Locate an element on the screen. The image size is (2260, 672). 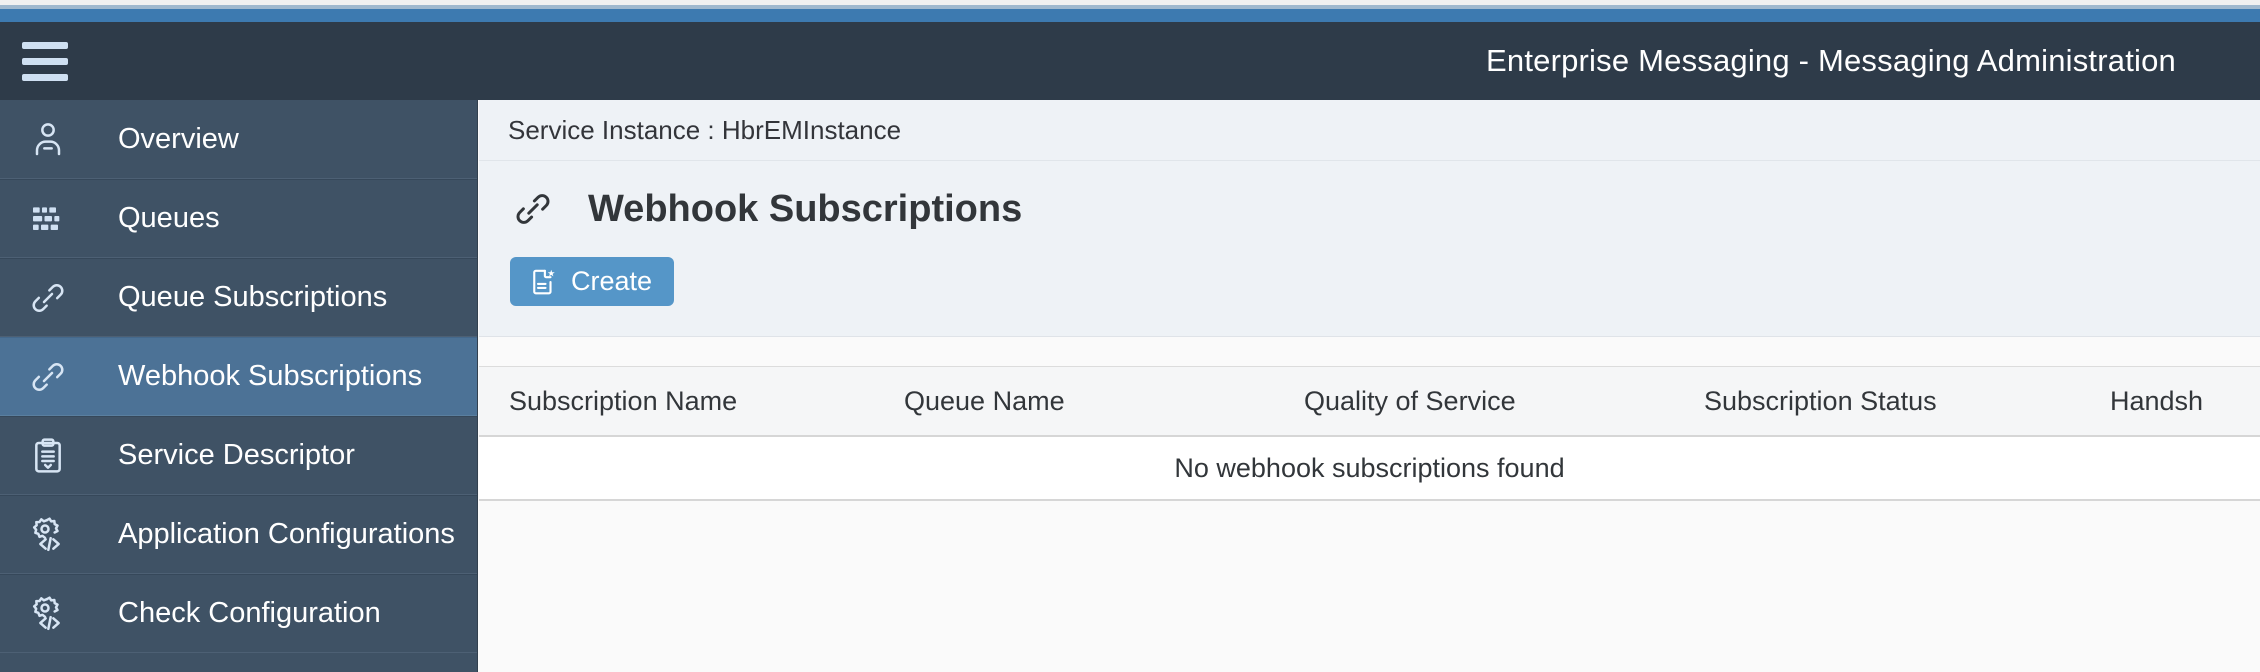
table-column-header-label: Handsh is located at coordinates (2157, 400).